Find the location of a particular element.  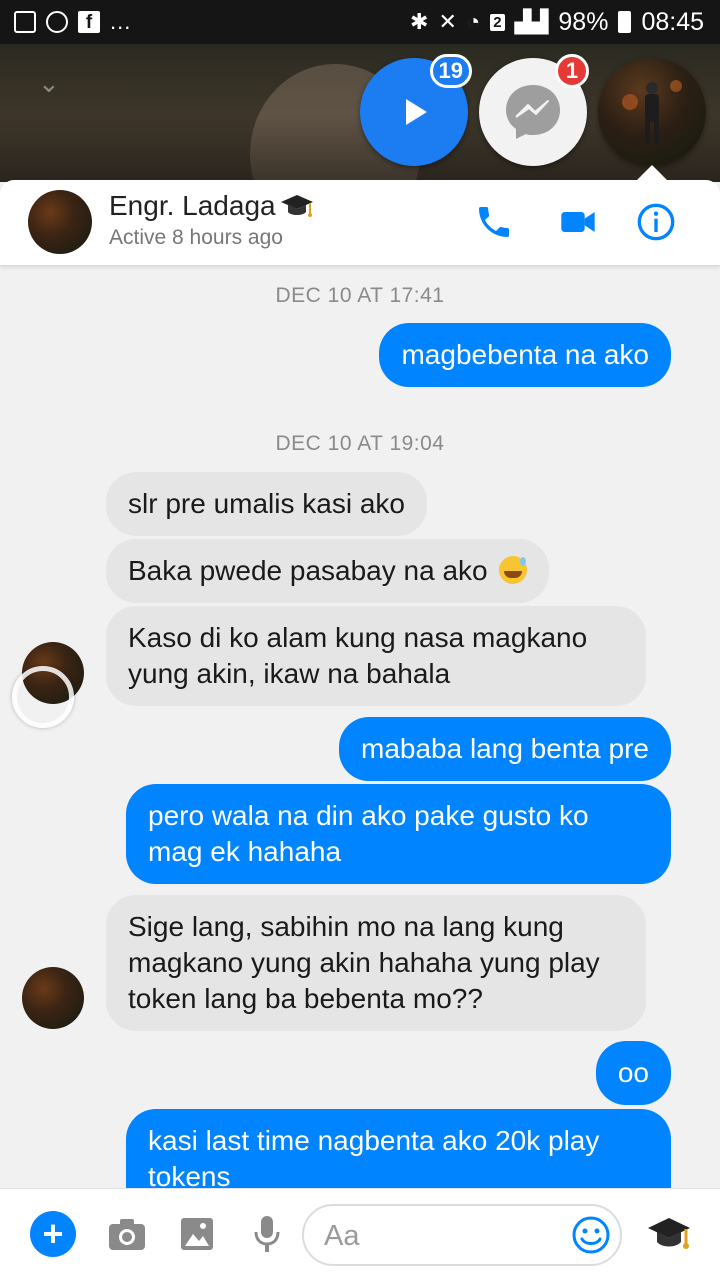

video-call-icon is located at coordinates (578, 222).